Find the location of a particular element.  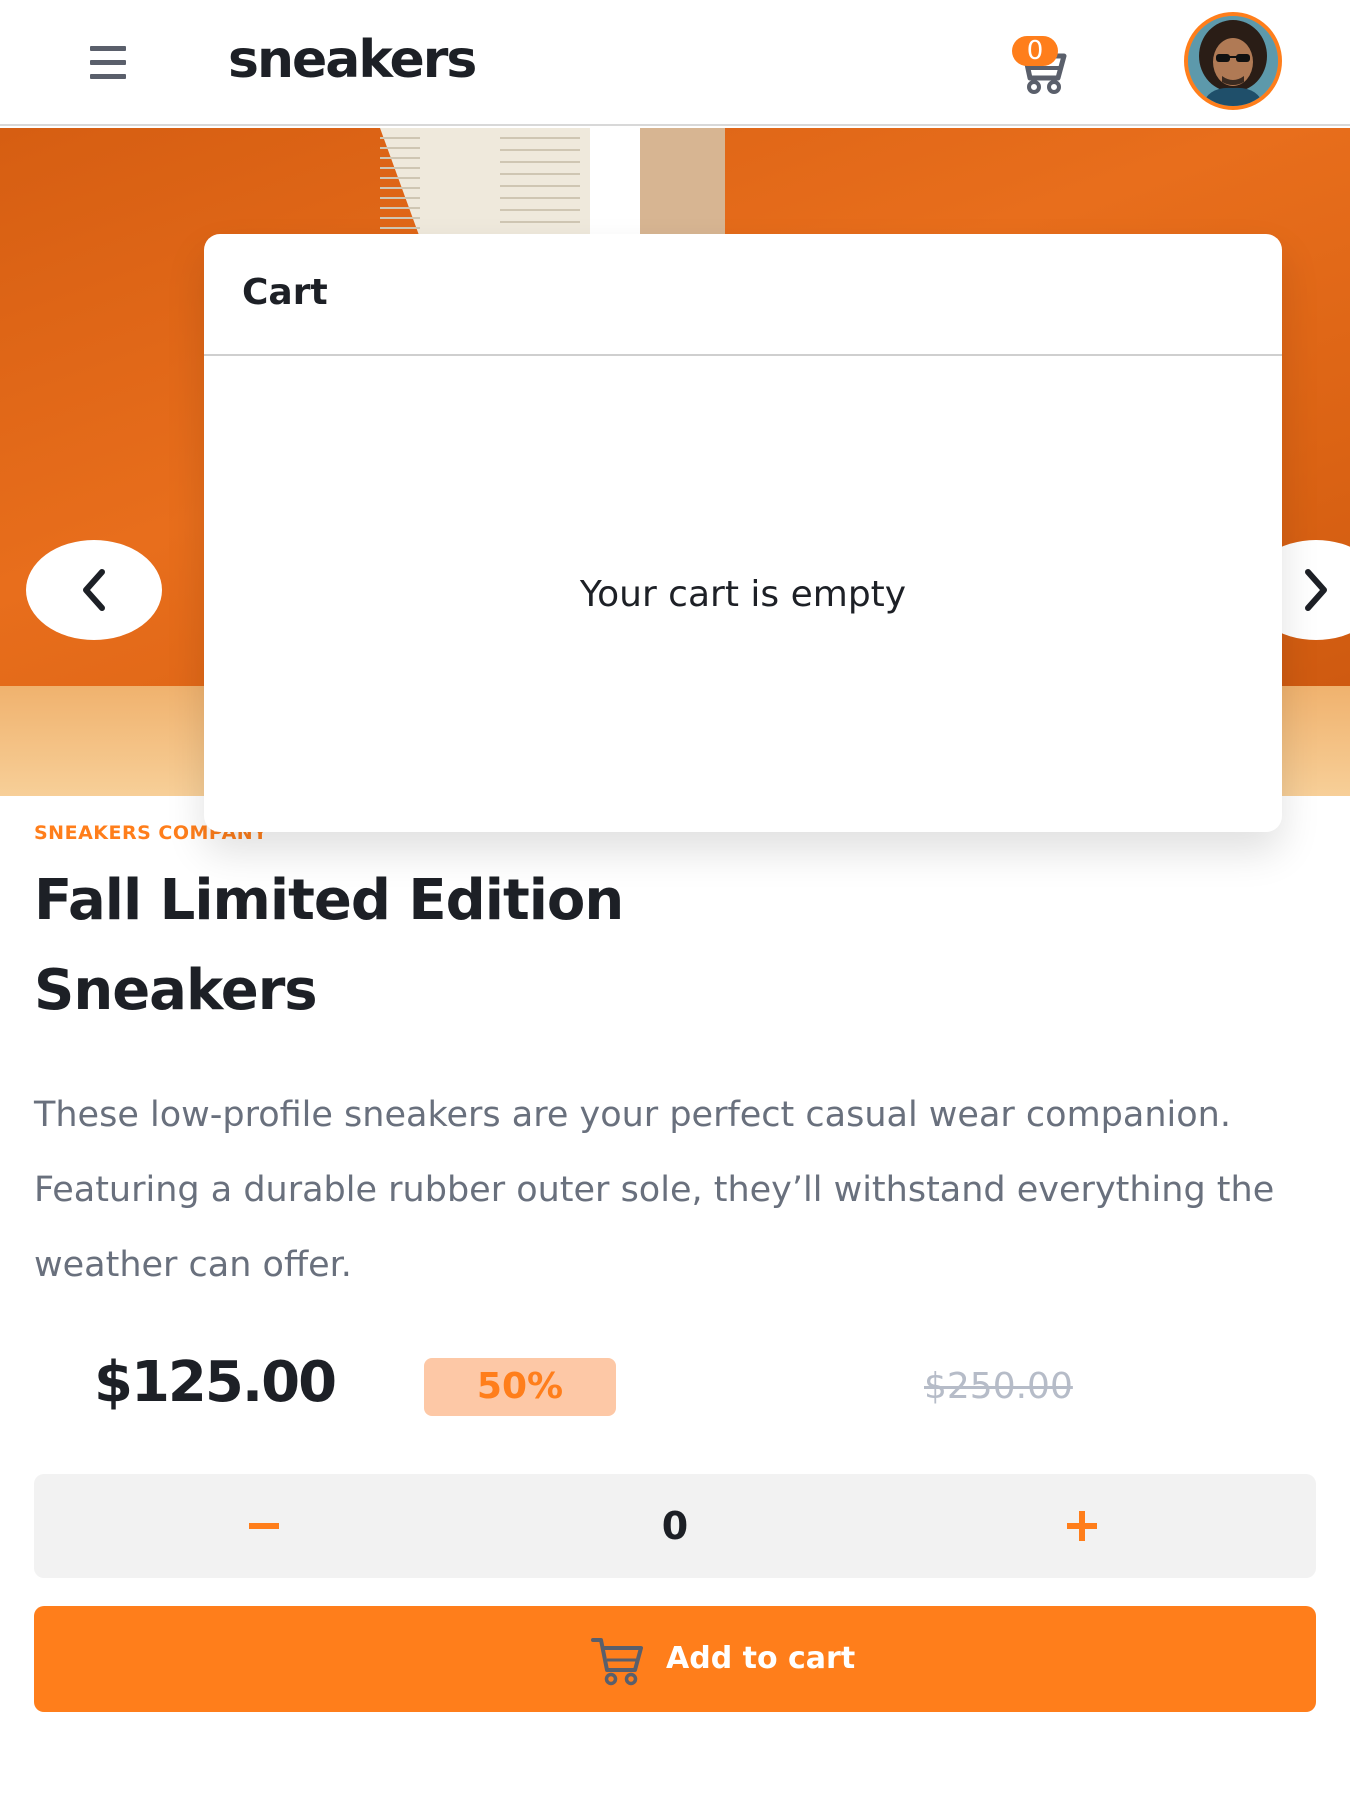

gallery-prev-button is located at coordinates (94, 590).